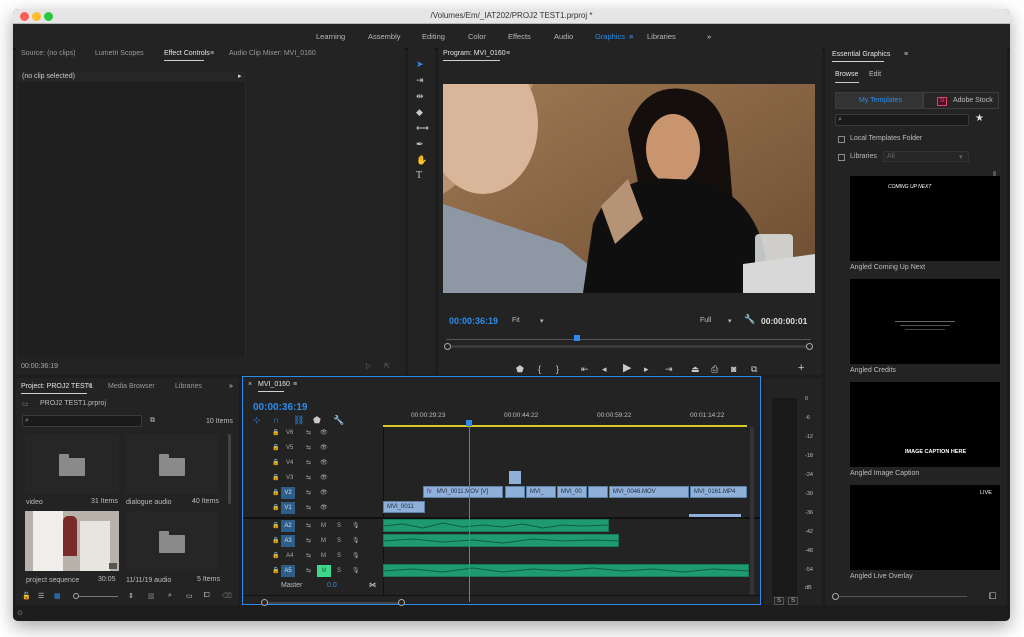 The image size is (1024, 637). Describe the element at coordinates (288, 571) in the screenshot. I see `track-label: A5` at that location.